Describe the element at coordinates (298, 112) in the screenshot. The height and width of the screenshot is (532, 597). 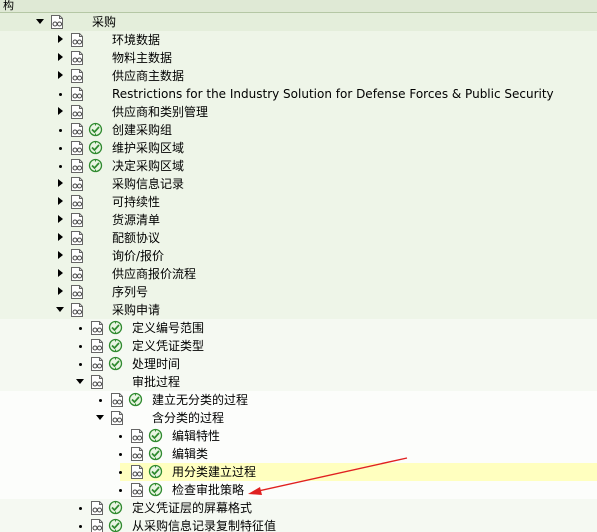
I see `tree-node: 供应商和类别管理` at that location.